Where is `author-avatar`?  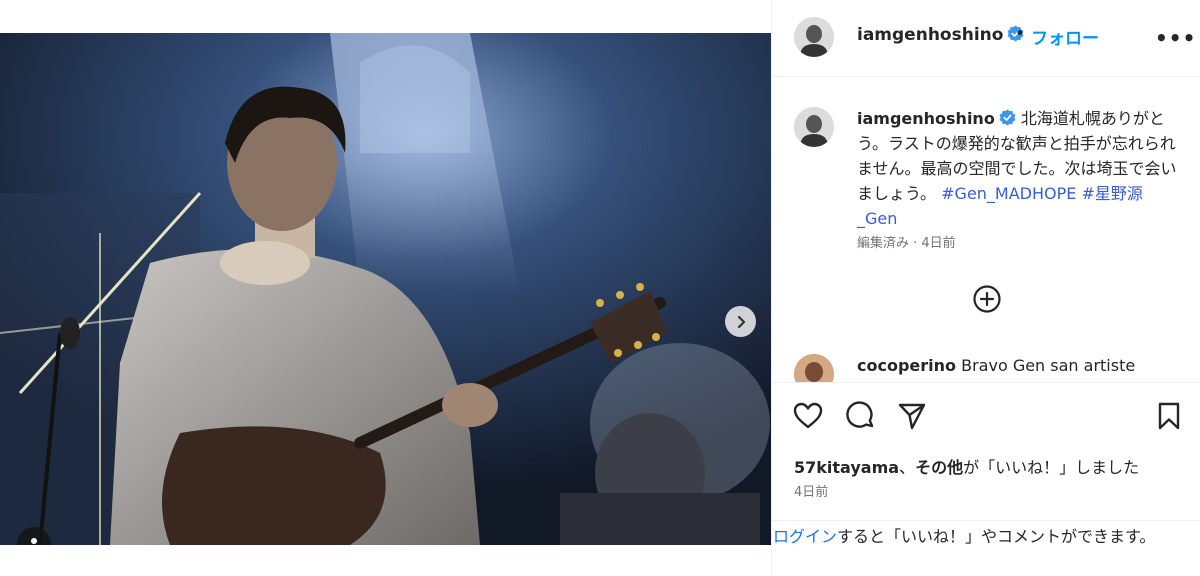 author-avatar is located at coordinates (814, 37).